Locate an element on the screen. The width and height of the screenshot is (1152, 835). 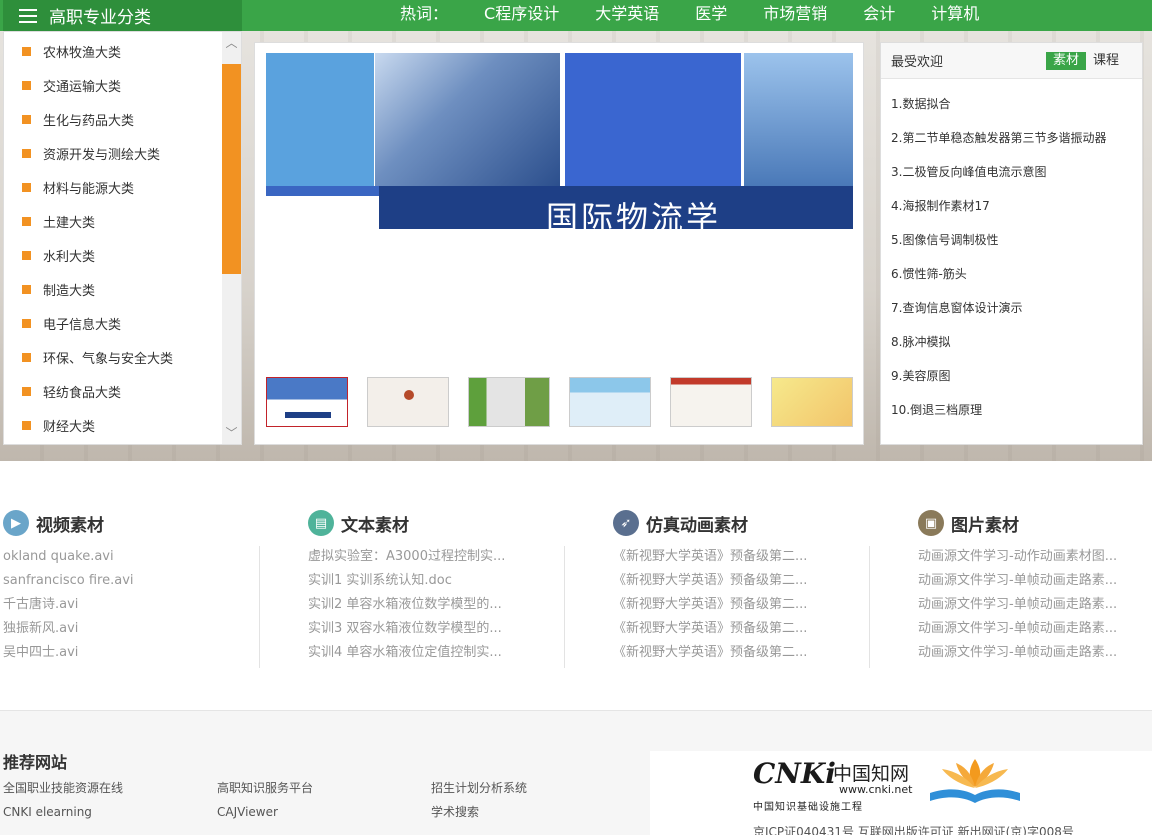
category-item: 资源开发与测绘大类 is located at coordinates (122, 153).